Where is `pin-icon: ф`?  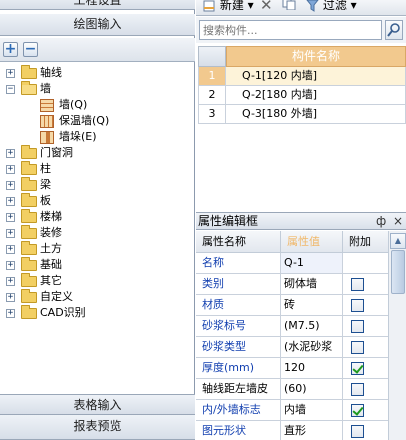
pin-icon: ф is located at coordinates (381, 221).